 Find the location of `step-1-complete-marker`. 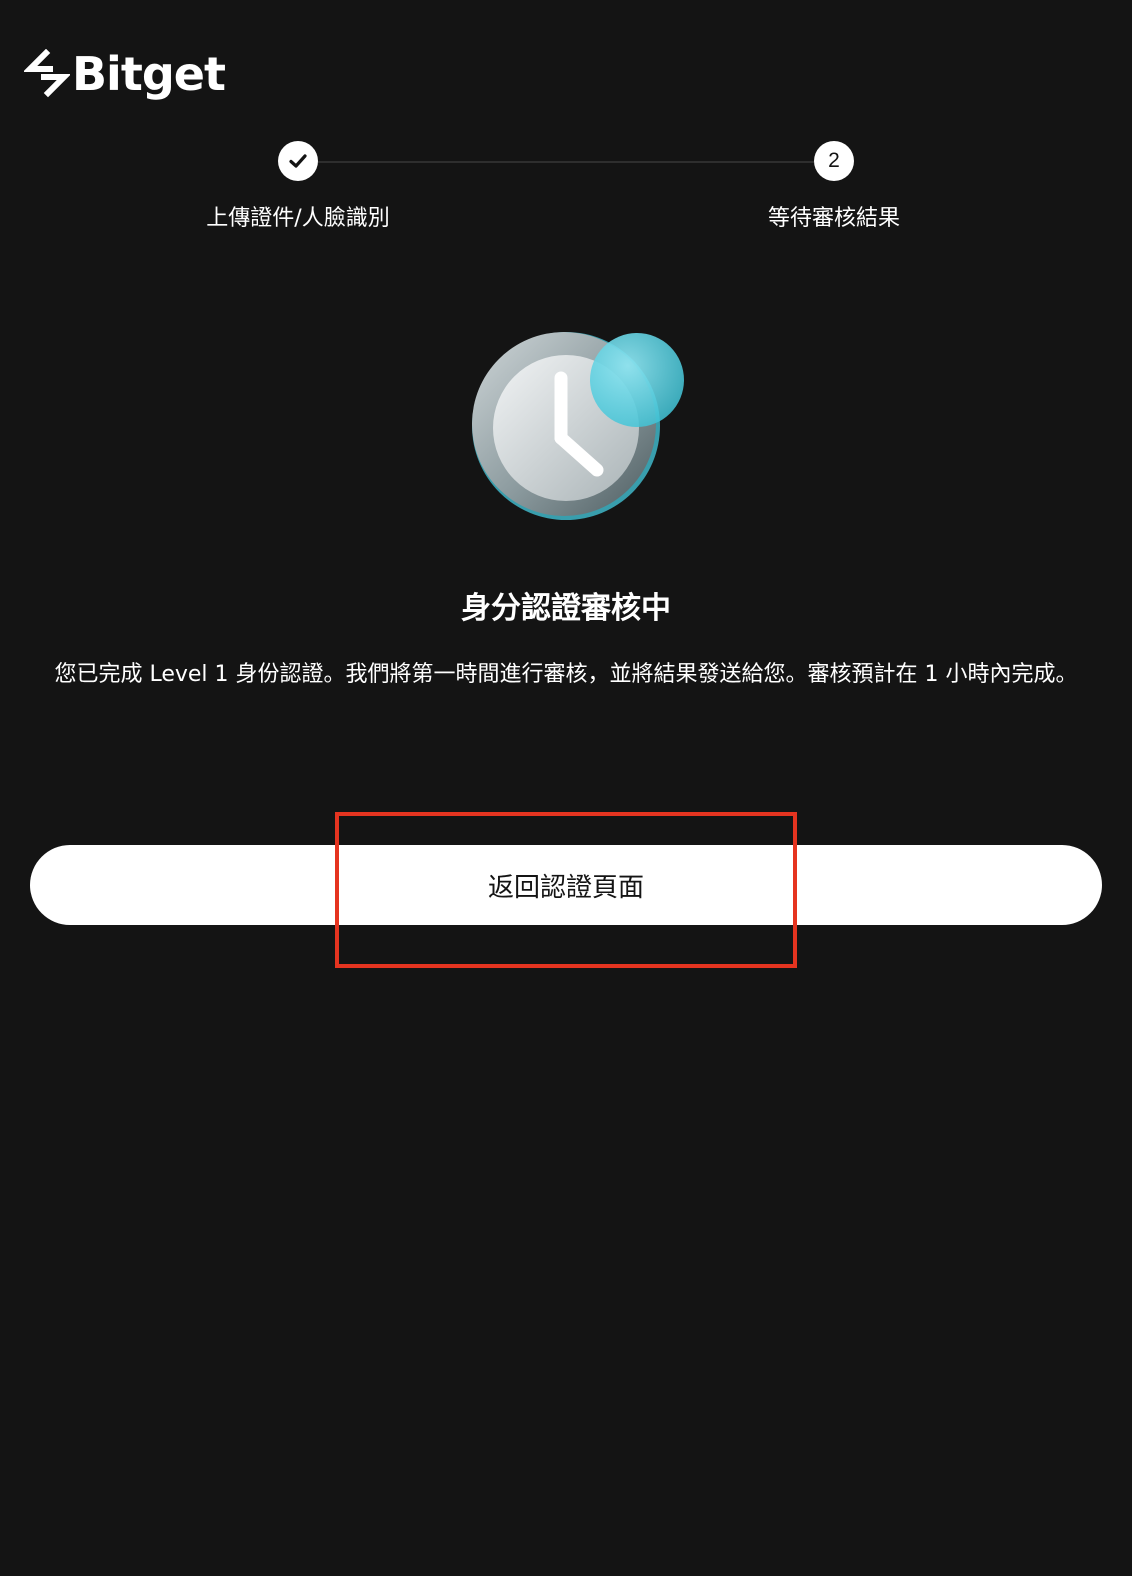

step-1-complete-marker is located at coordinates (298, 161).